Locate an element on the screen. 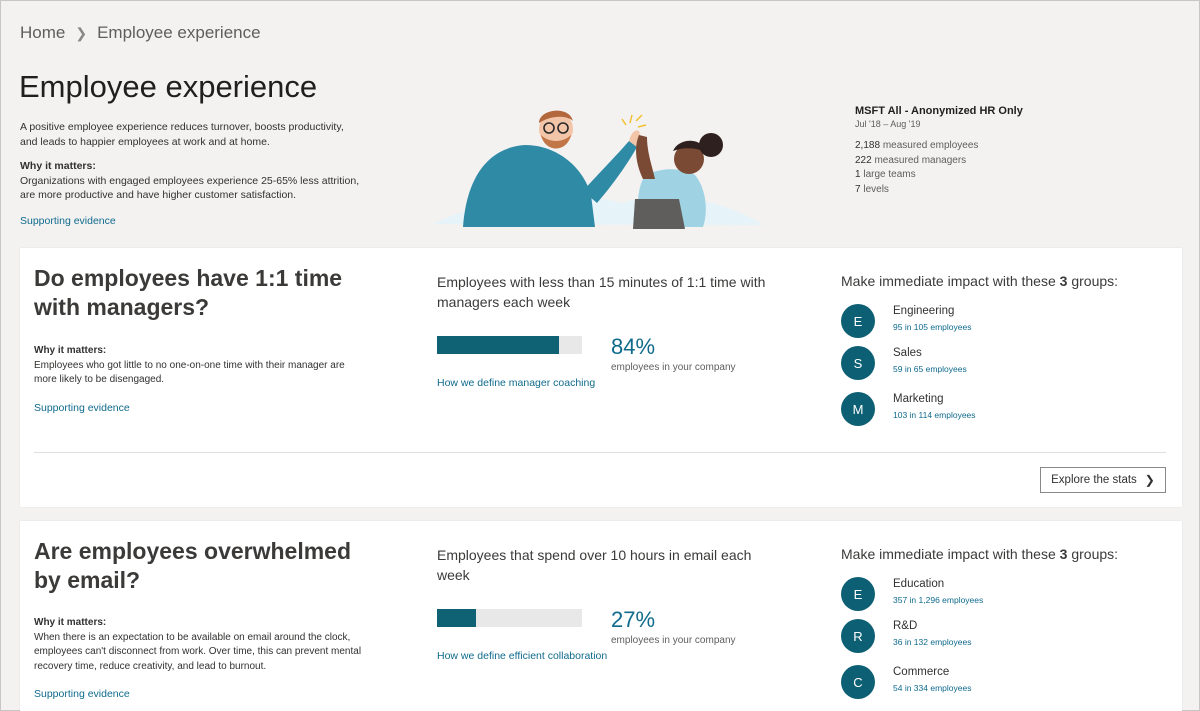 Image resolution: width=1200 pixels, height=711 pixels. avatar: R is located at coordinates (858, 636).